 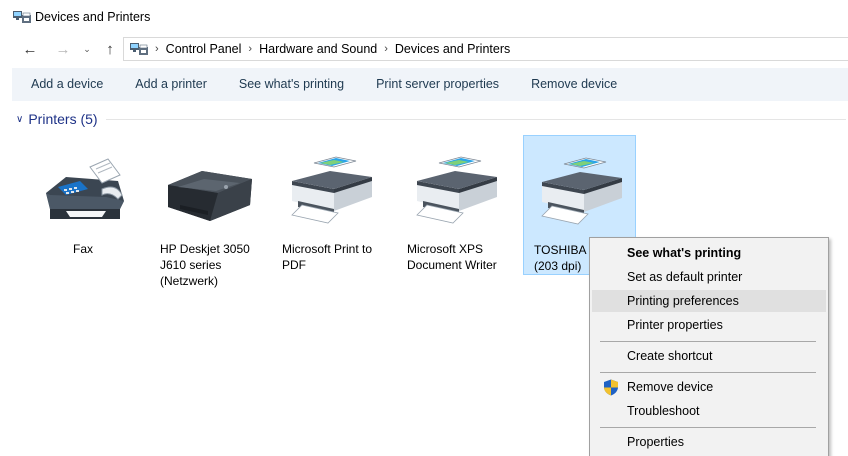 I want to click on device-label: Microsoft Print to PDF, so click(x=327, y=257).